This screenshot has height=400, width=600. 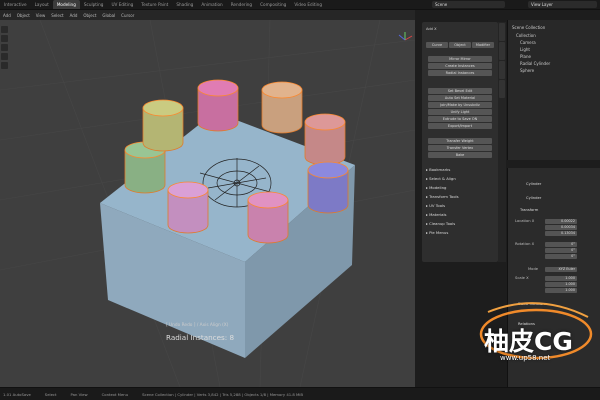 I want to click on mode-menu: Add, so click(x=7, y=15).